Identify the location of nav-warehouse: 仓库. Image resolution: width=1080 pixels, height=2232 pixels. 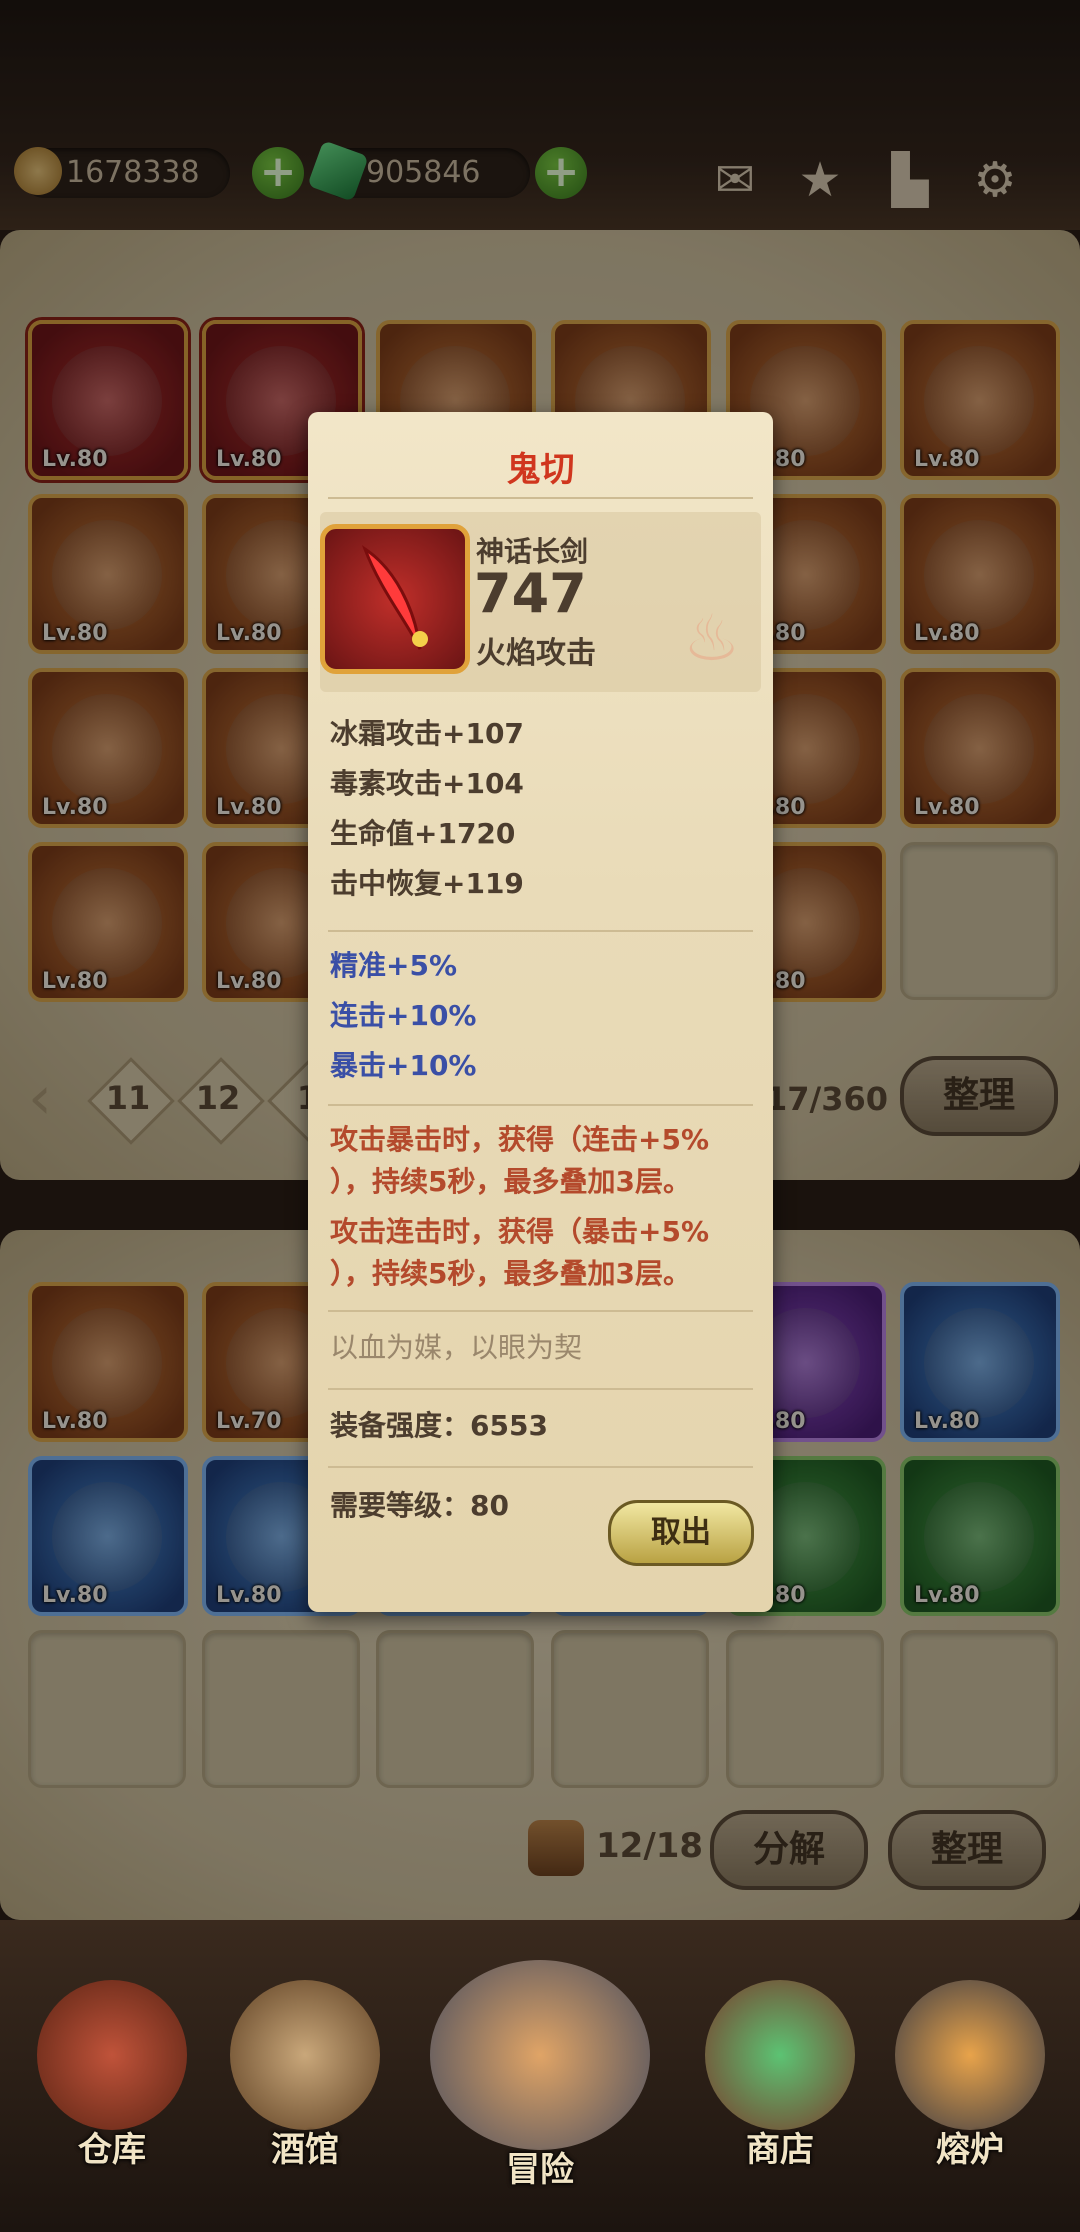
(112, 2080).